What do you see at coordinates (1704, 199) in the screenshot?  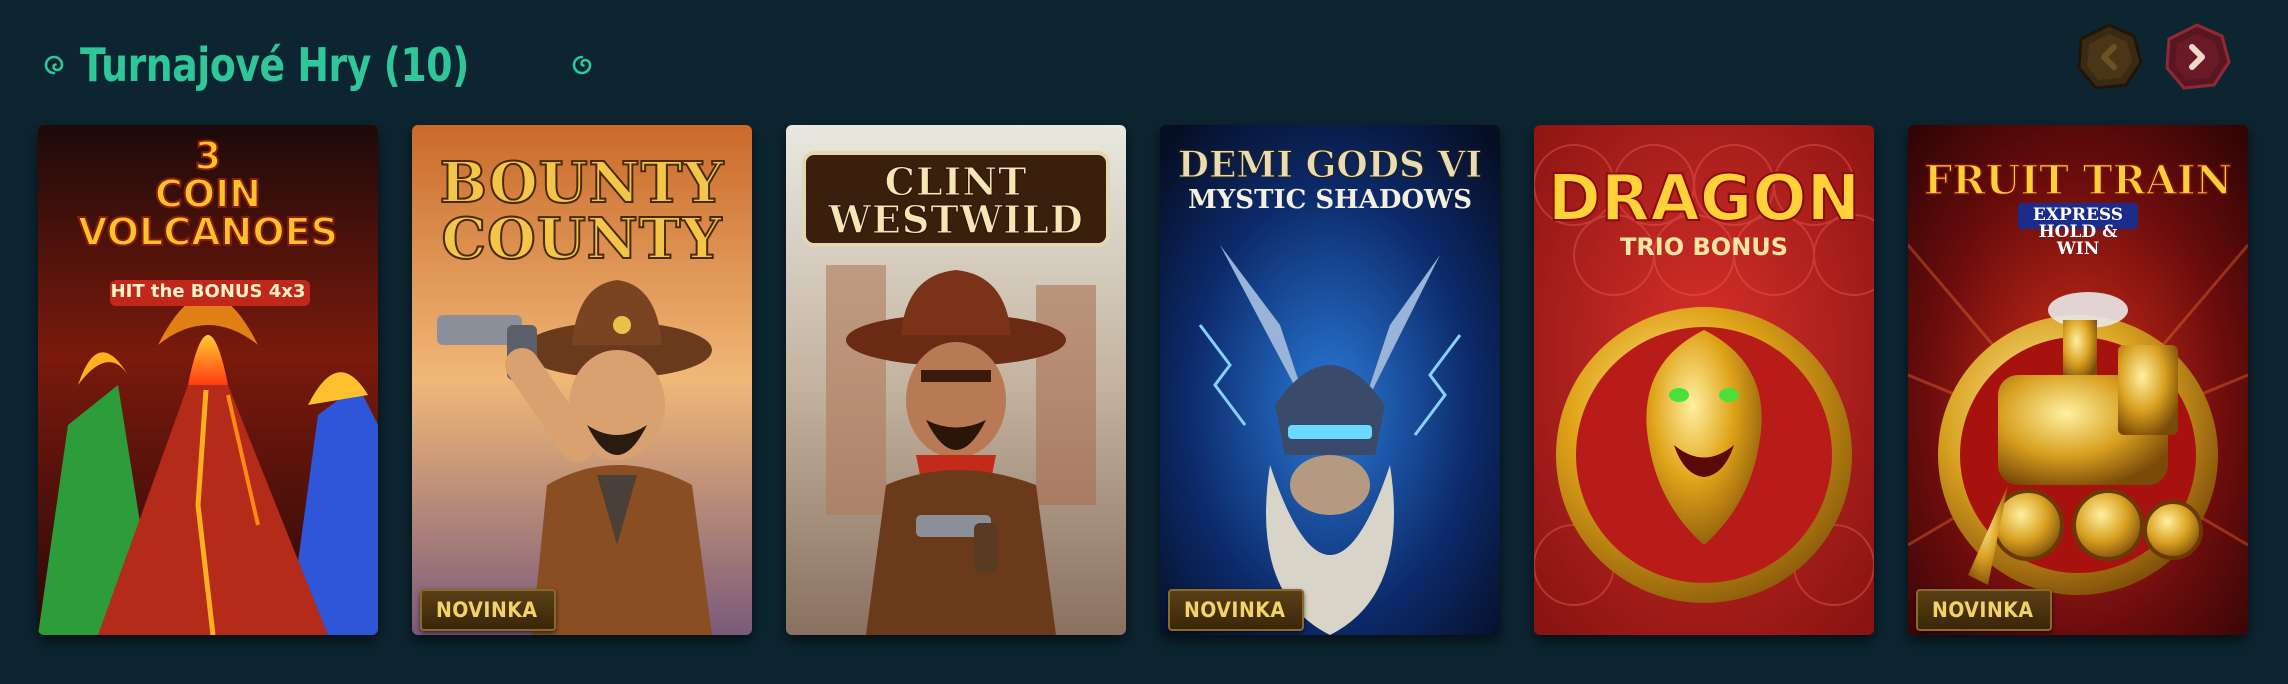 I see `game-title: DRAGON` at bounding box center [1704, 199].